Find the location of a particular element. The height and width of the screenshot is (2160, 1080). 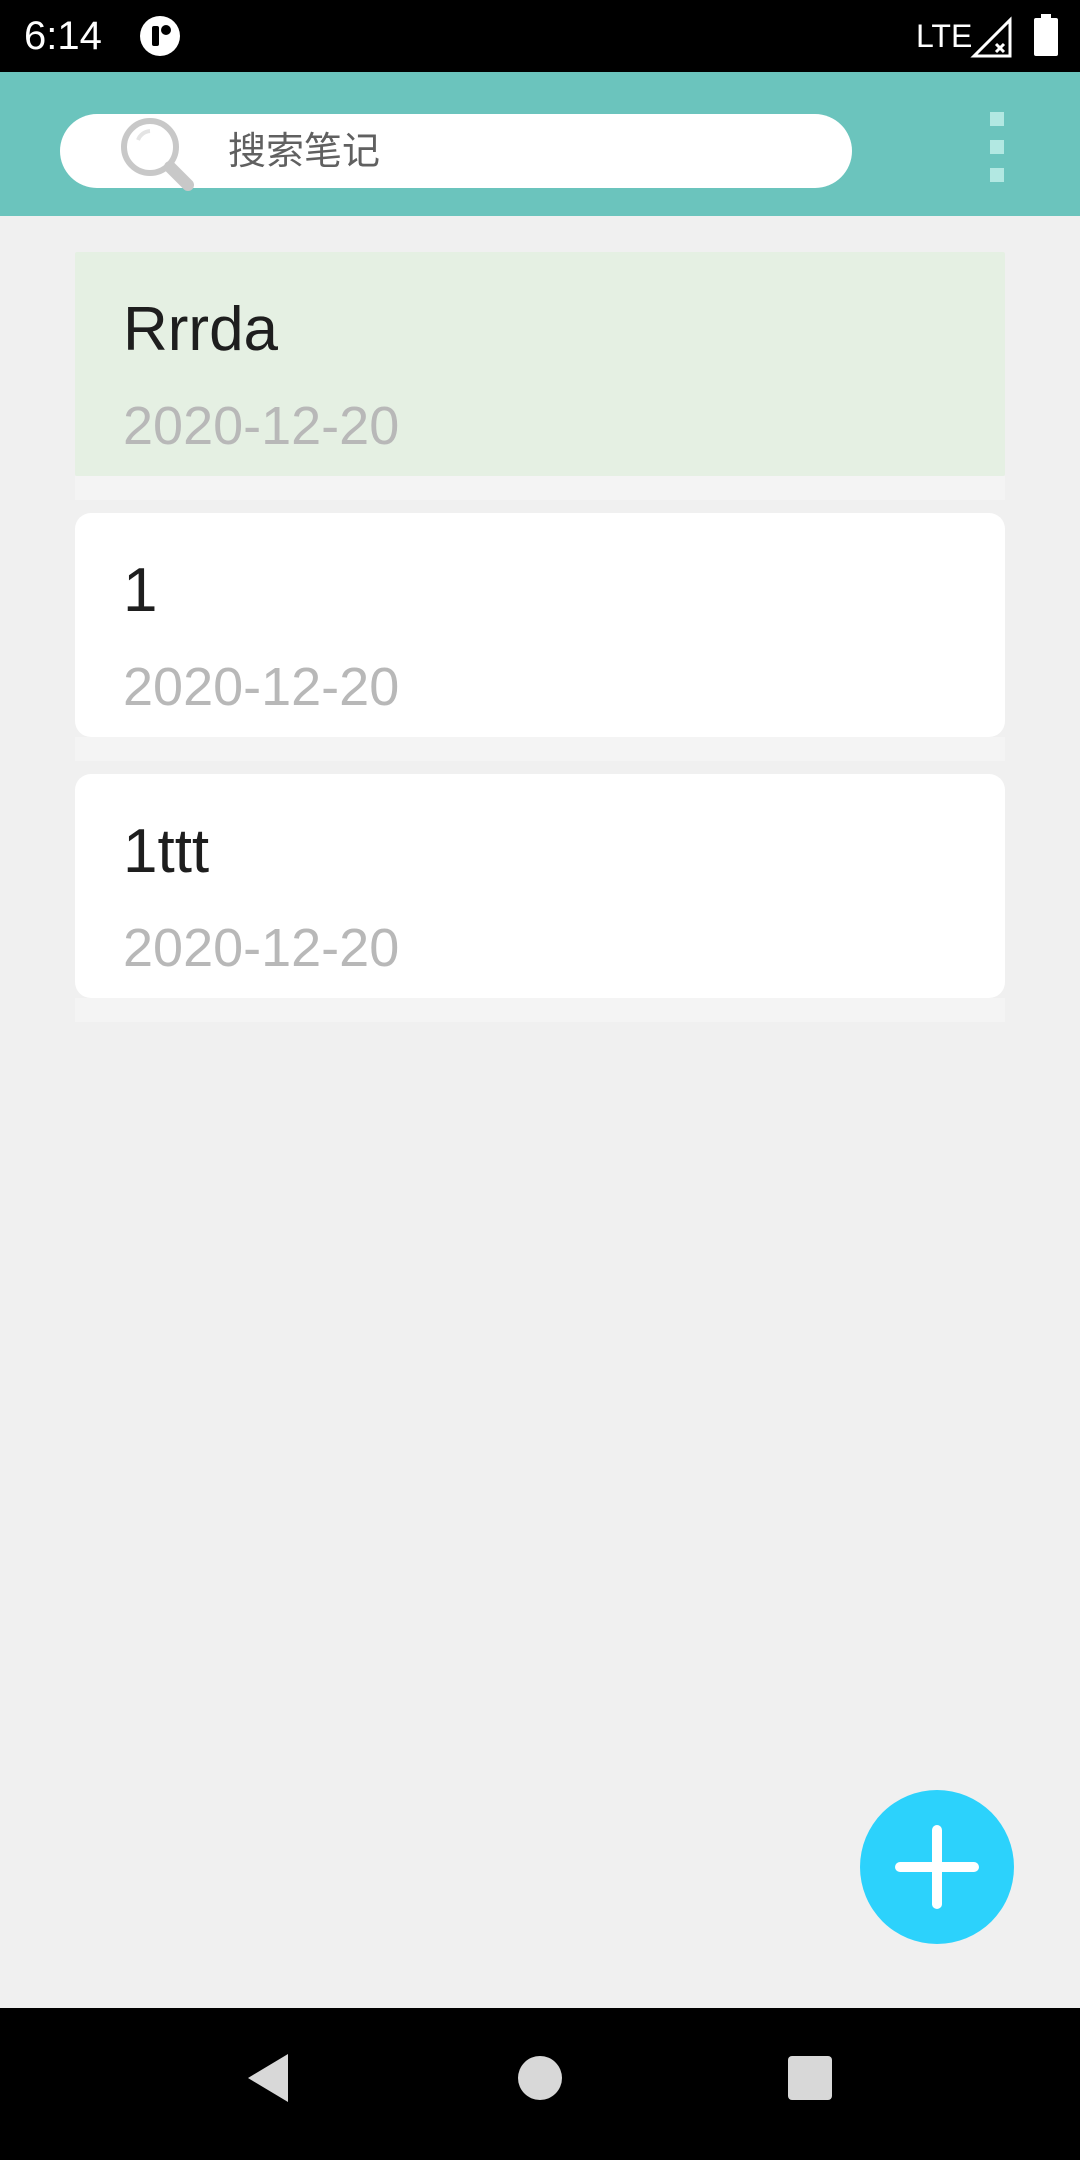

recents-icon is located at coordinates (810, 2078).